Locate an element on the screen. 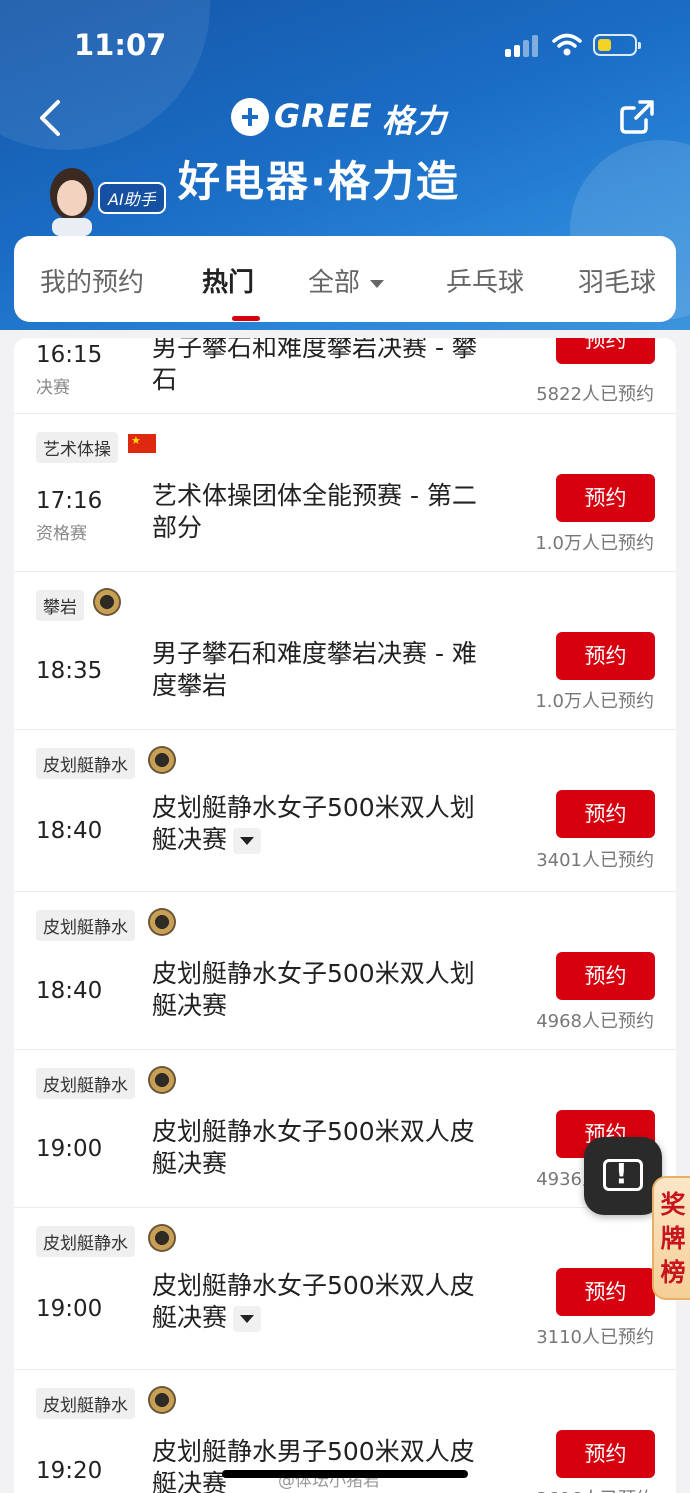  event-round: 决赛 is located at coordinates (53, 388).